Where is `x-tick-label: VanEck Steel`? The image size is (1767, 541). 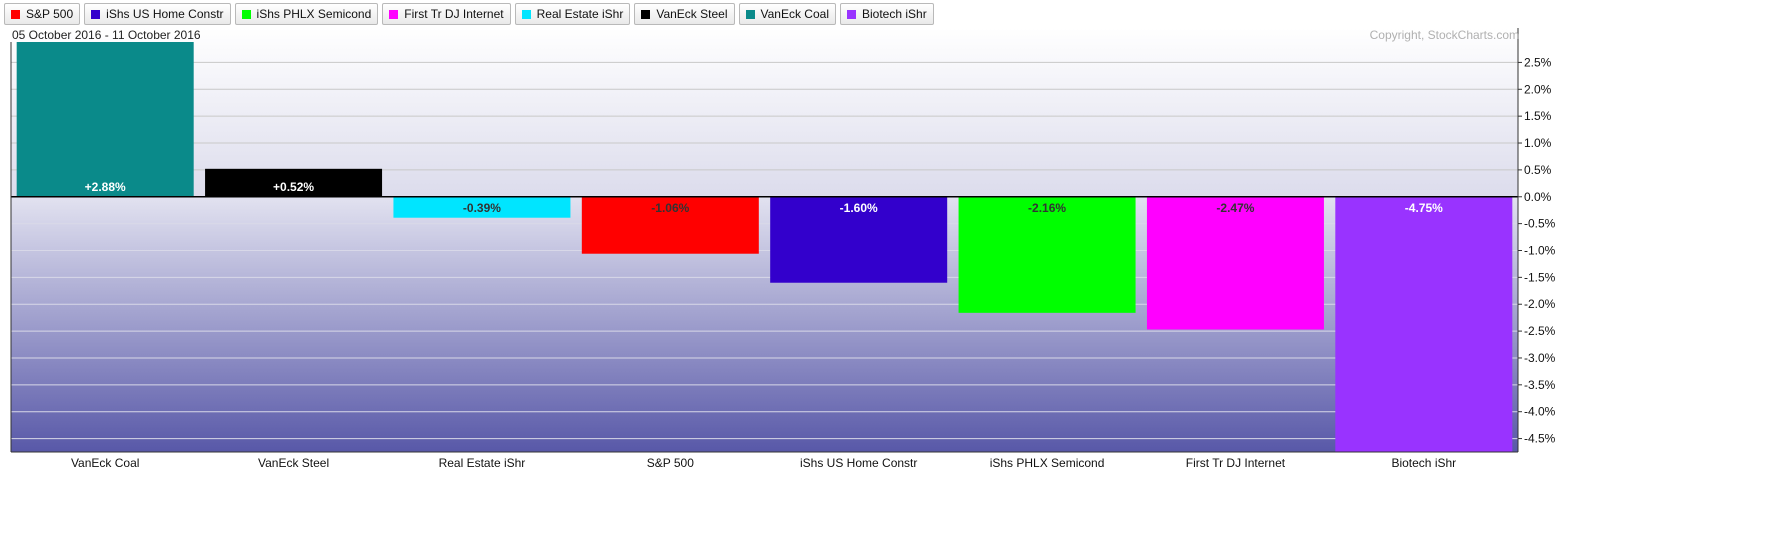 x-tick-label: VanEck Steel is located at coordinates (293, 463).